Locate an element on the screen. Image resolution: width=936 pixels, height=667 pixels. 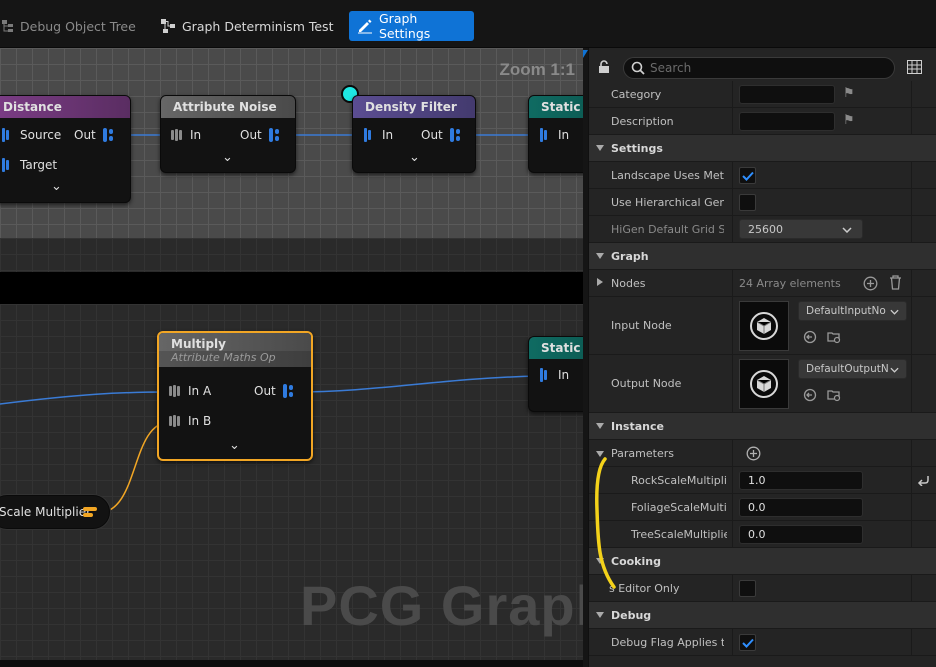
property-label: Input Node is located at coordinates (641, 325).